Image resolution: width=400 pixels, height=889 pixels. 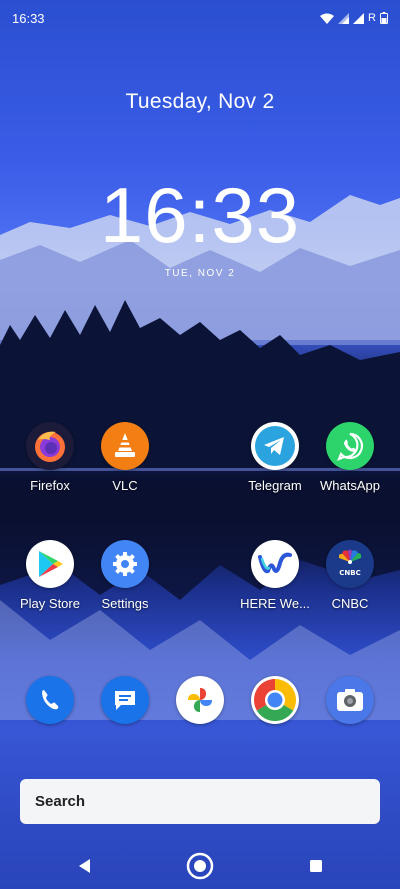 I want to click on wifi-icon, so click(x=327, y=18).